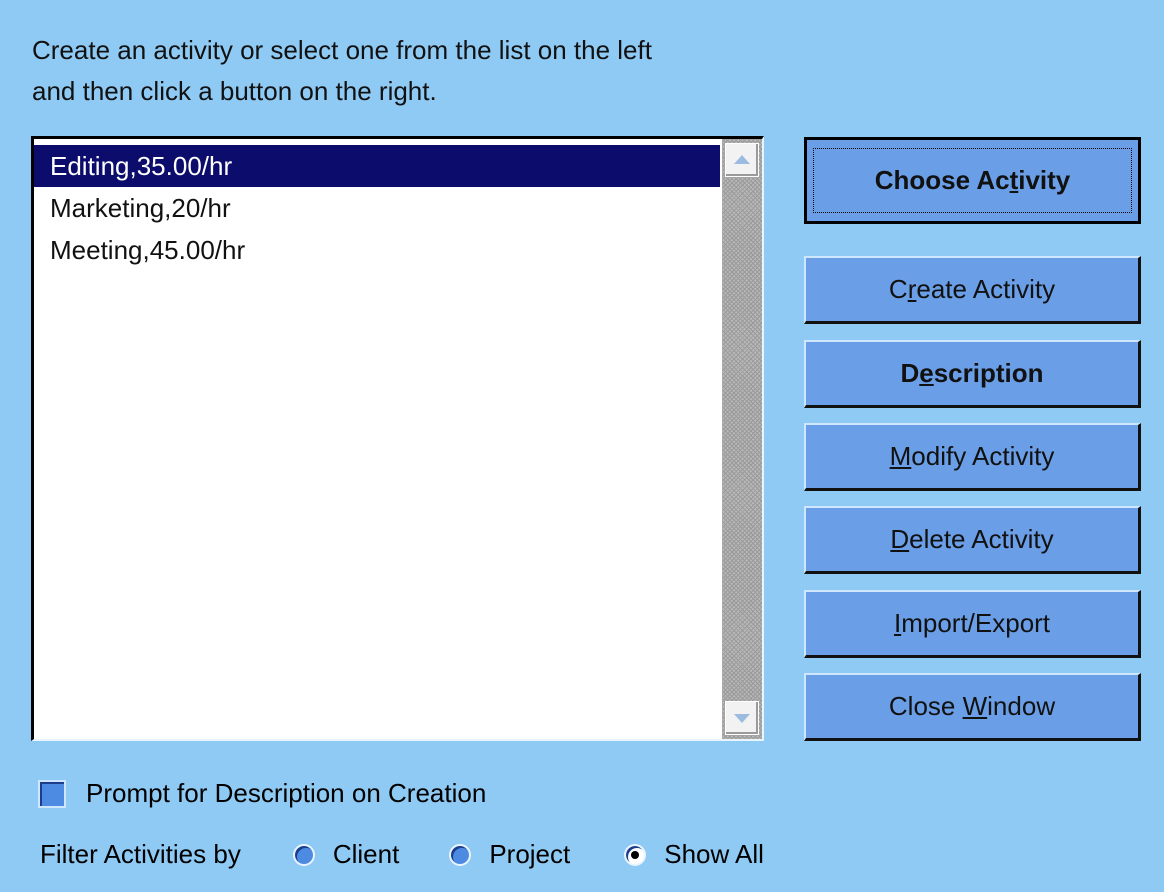 This screenshot has width=1164, height=892. I want to click on modify-activity-button: Modify Activity, so click(972, 457).